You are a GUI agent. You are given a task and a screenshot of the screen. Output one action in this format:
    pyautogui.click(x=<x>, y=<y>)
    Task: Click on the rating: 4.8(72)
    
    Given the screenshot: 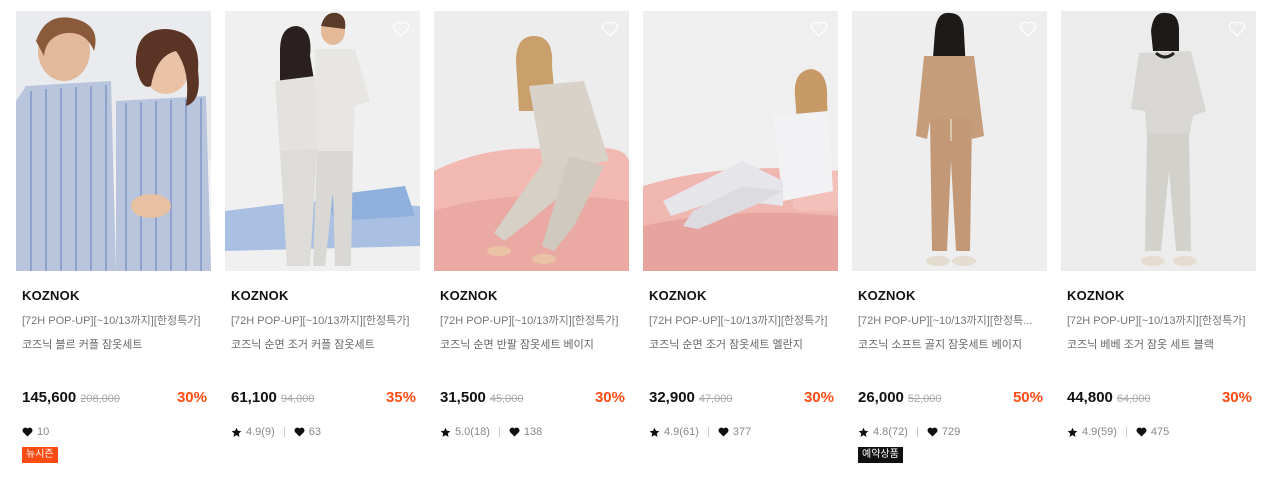 What is the action you would take?
    pyautogui.click(x=890, y=432)
    